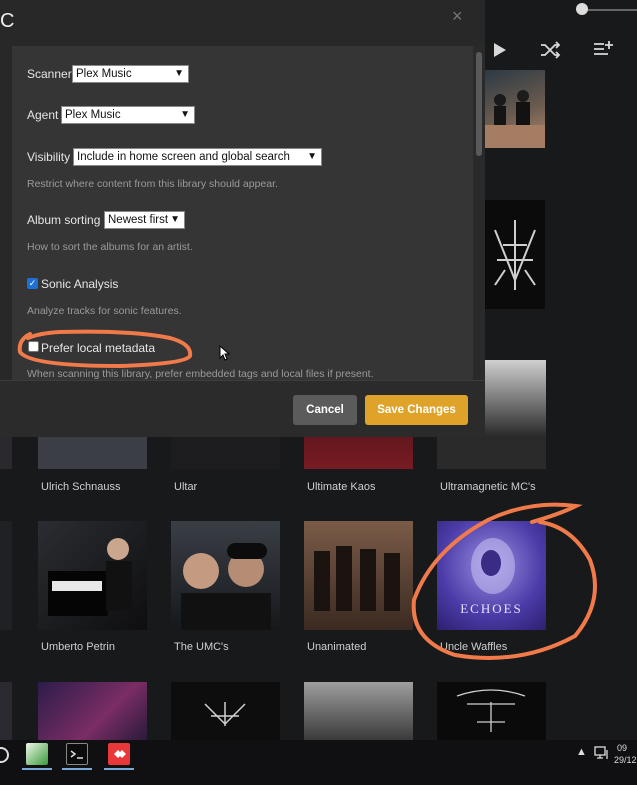  Describe the element at coordinates (625, 760) in the screenshot. I see `clock-date: 29/12` at that location.